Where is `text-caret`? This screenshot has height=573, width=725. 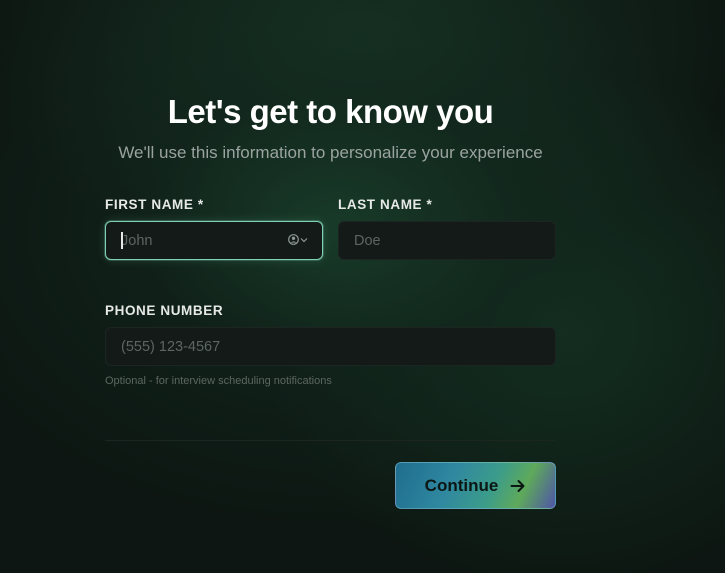 text-caret is located at coordinates (122, 240).